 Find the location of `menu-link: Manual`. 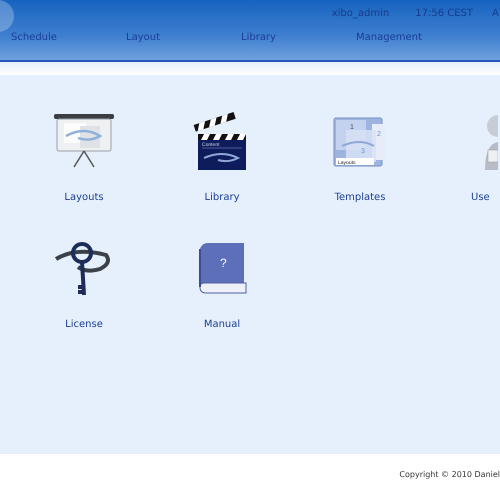

menu-link: Manual is located at coordinates (222, 324).